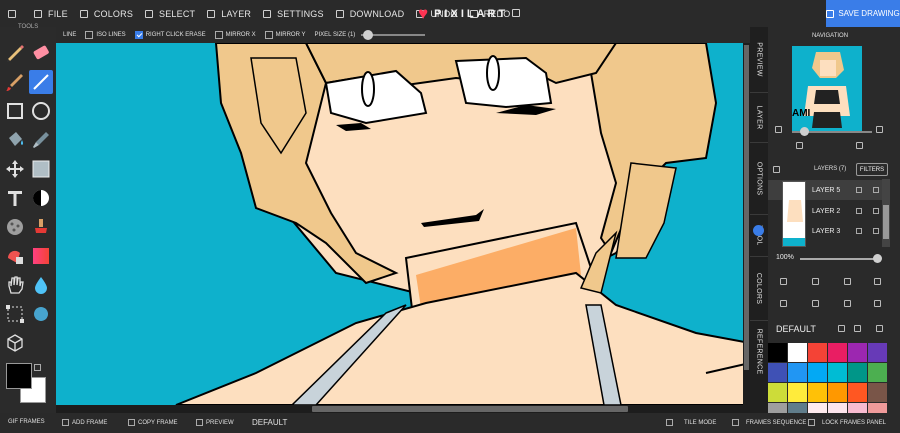 This screenshot has height=433, width=900. I want to click on navigation-preview: AMI, so click(827, 89).